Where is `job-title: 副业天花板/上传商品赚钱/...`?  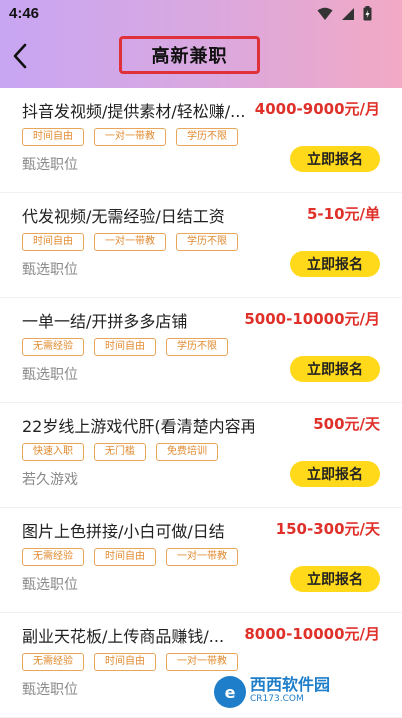 job-title: 副业天花板/上传商品赚钱/... is located at coordinates (123, 636).